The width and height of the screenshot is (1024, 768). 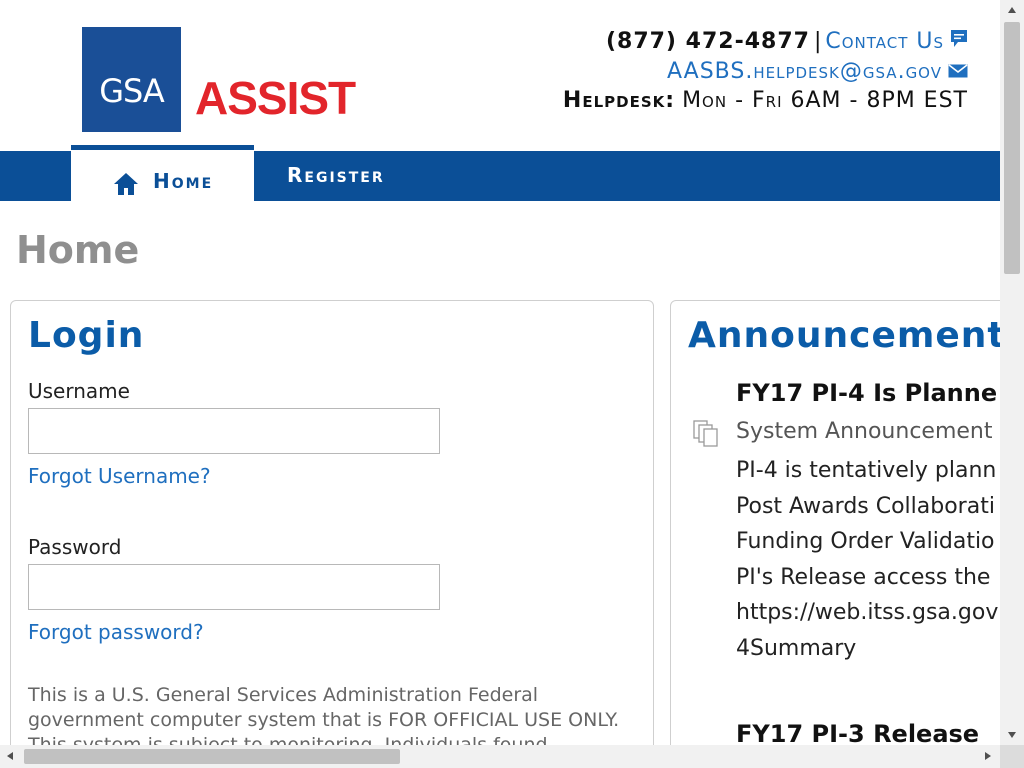 What do you see at coordinates (706, 435) in the screenshot?
I see `copy-documents-icon` at bounding box center [706, 435].